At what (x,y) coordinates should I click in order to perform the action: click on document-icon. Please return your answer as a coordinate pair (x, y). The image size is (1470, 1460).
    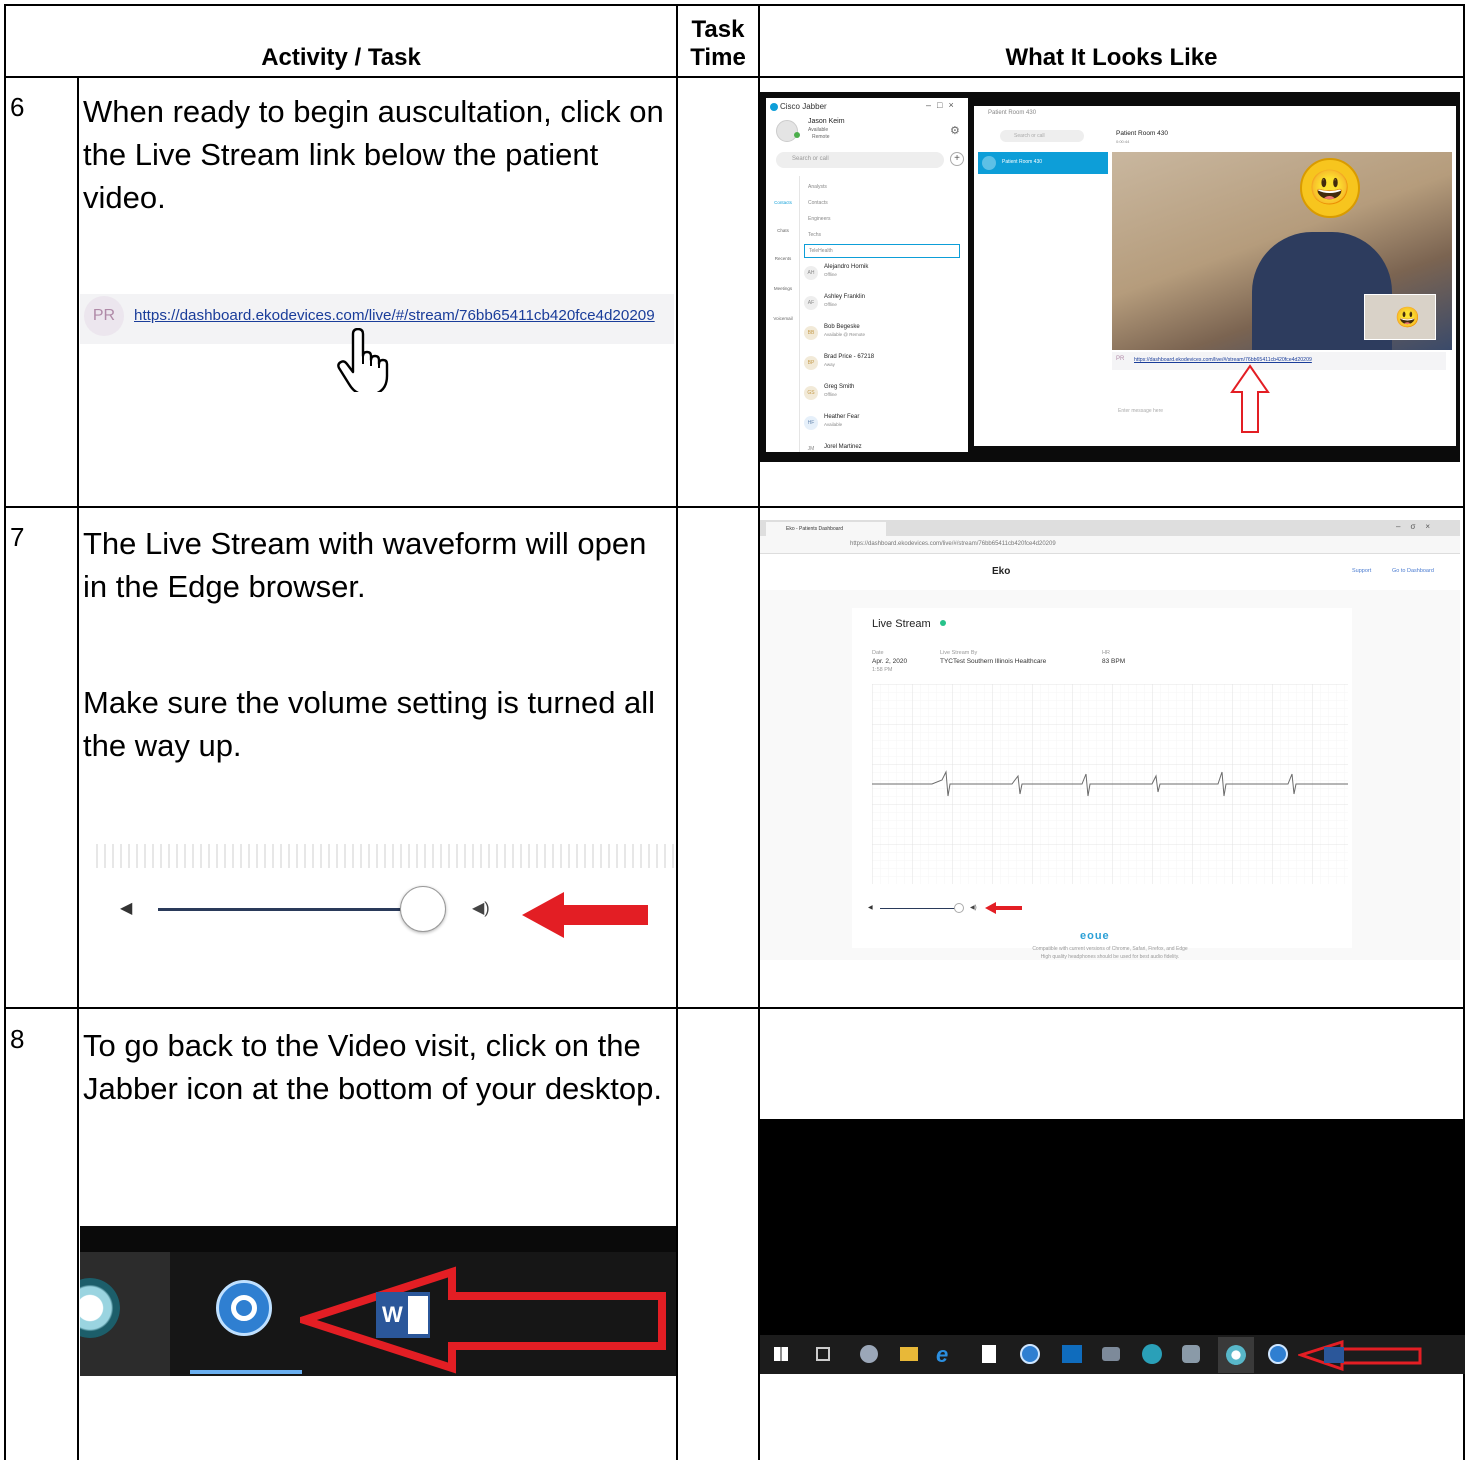
    Looking at the image, I should click on (989, 1354).